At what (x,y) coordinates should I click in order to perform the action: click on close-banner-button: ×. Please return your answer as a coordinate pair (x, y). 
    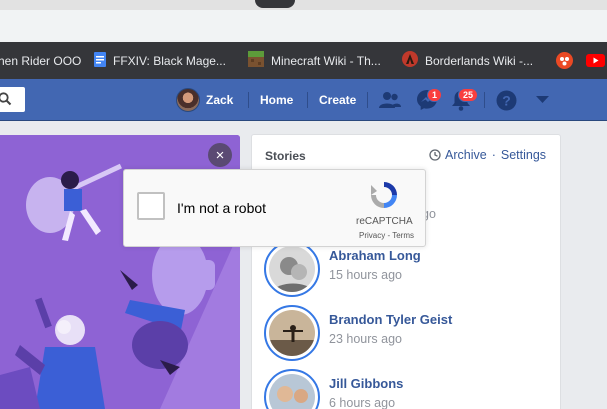
    Looking at the image, I should click on (220, 155).